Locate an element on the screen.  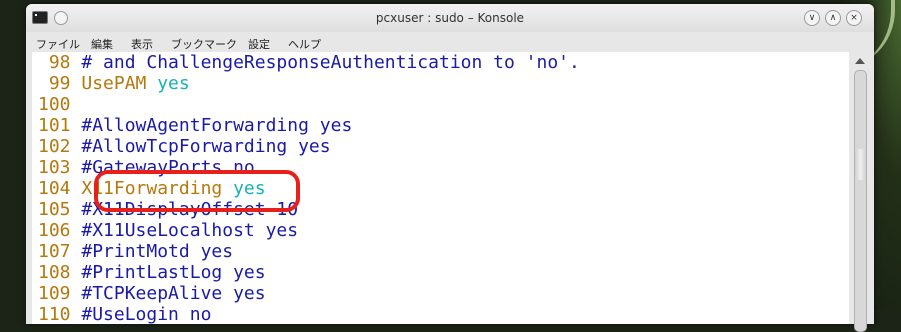
line-number: 99 is located at coordinates (60, 83).